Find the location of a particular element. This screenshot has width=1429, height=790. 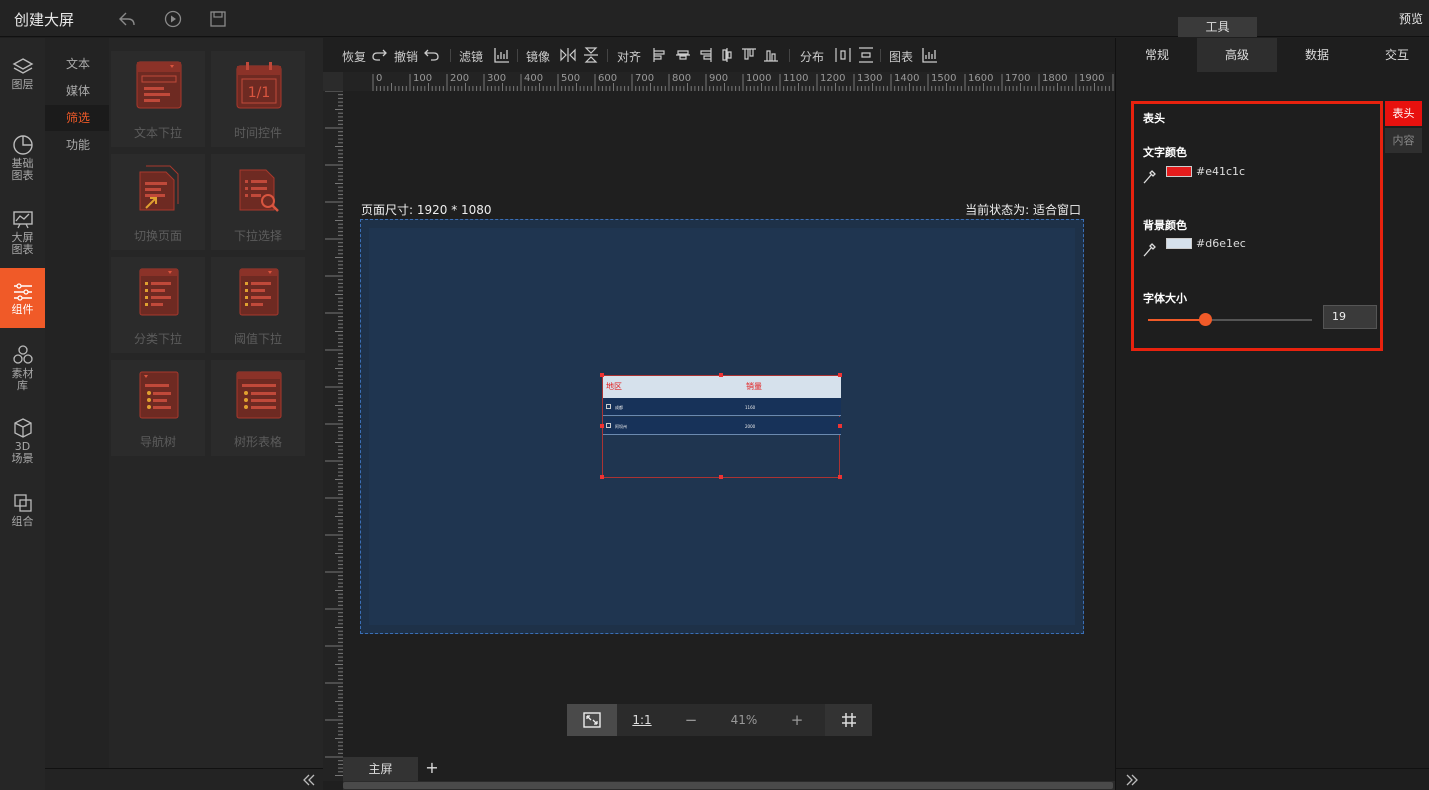

table-widget: 地区 销量 成都 1160 阿坝州 2000 is located at coordinates (721, 426).